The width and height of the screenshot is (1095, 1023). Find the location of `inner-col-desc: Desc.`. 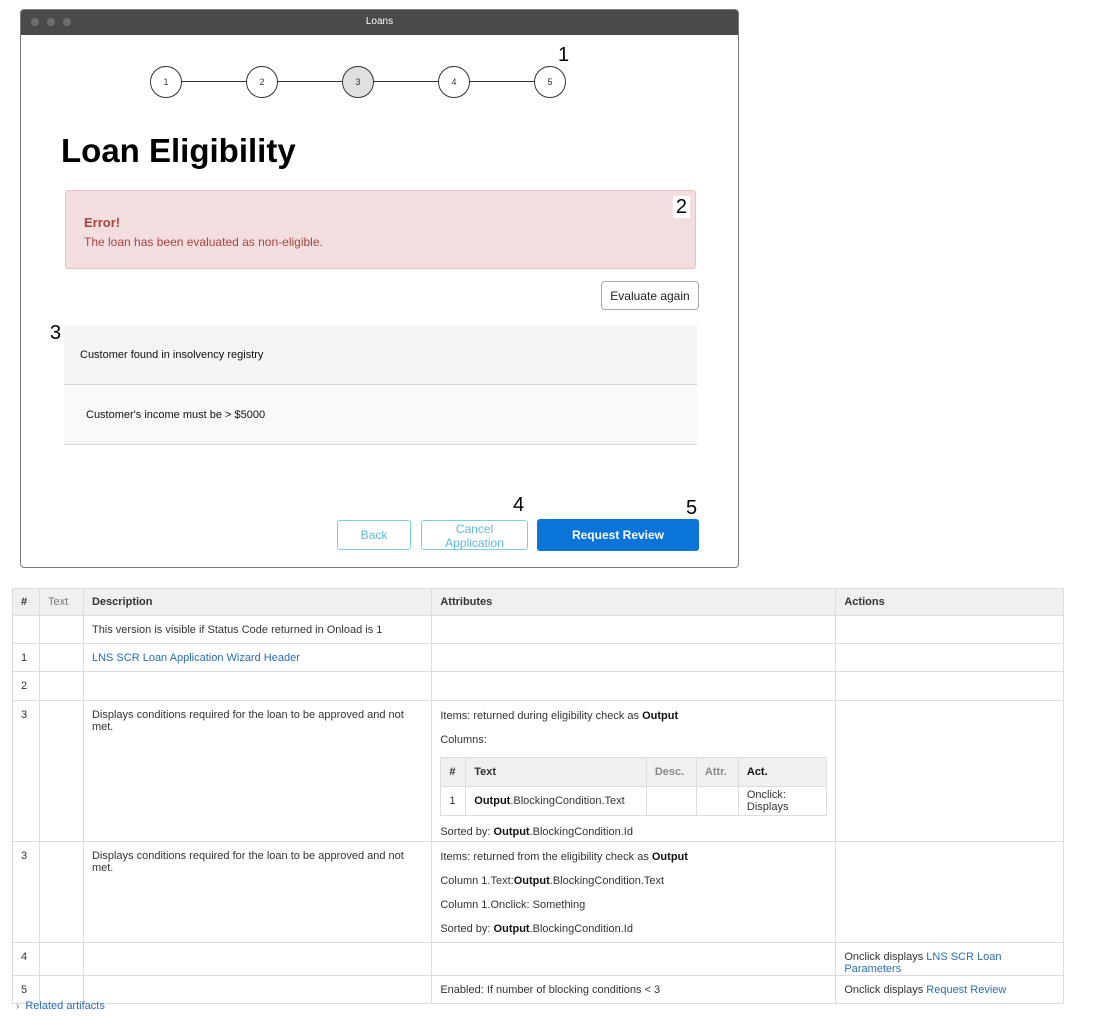

inner-col-desc: Desc. is located at coordinates (671, 772).